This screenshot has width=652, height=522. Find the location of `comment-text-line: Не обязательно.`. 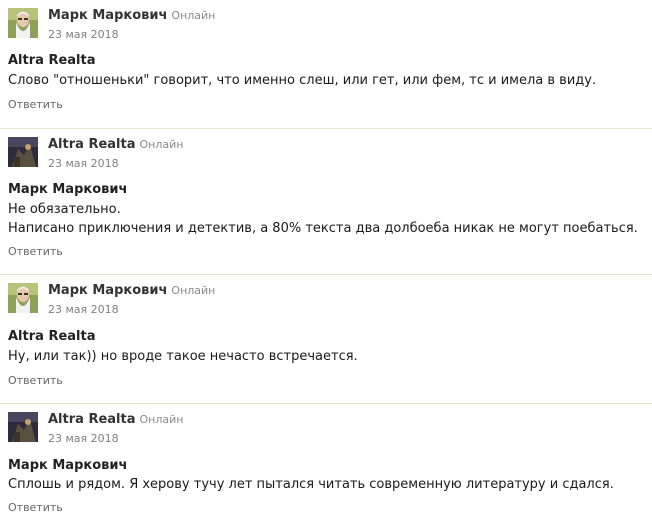

comment-text-line: Не обязательно. is located at coordinates (64, 209).